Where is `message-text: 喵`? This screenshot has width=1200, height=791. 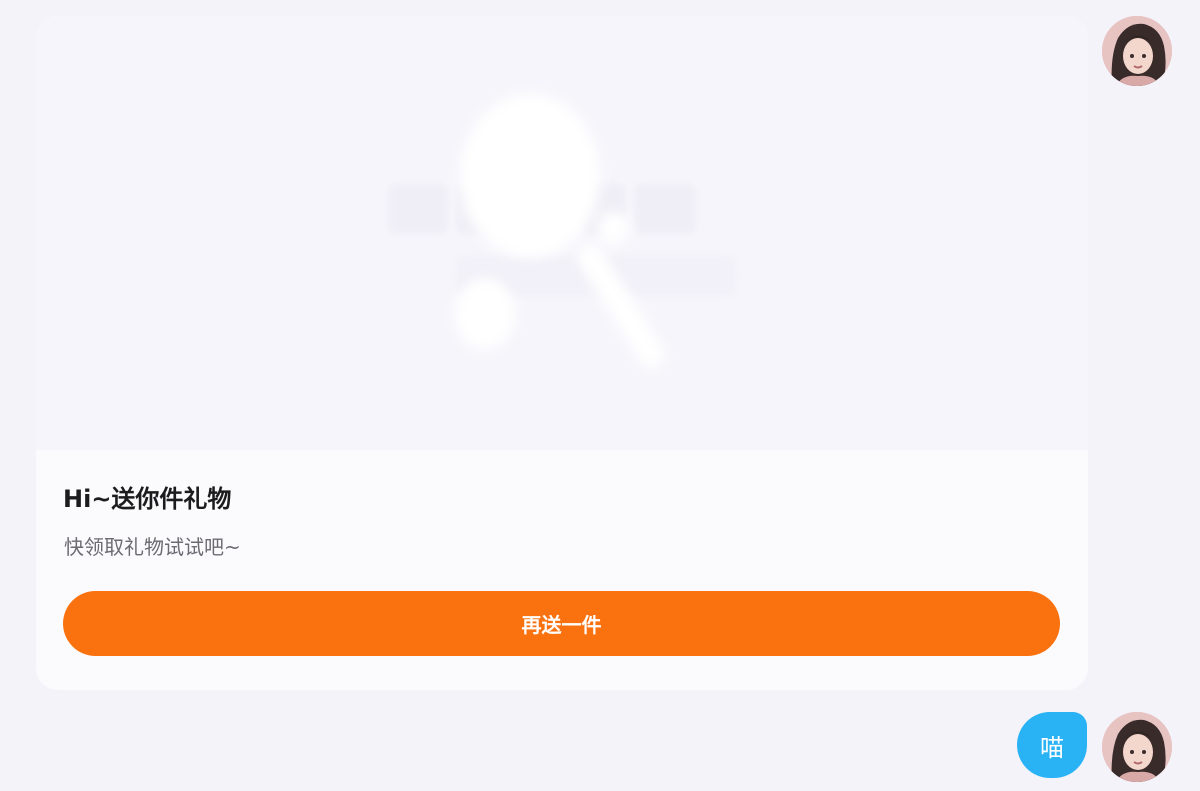
message-text: 喵 is located at coordinates (1052, 747).